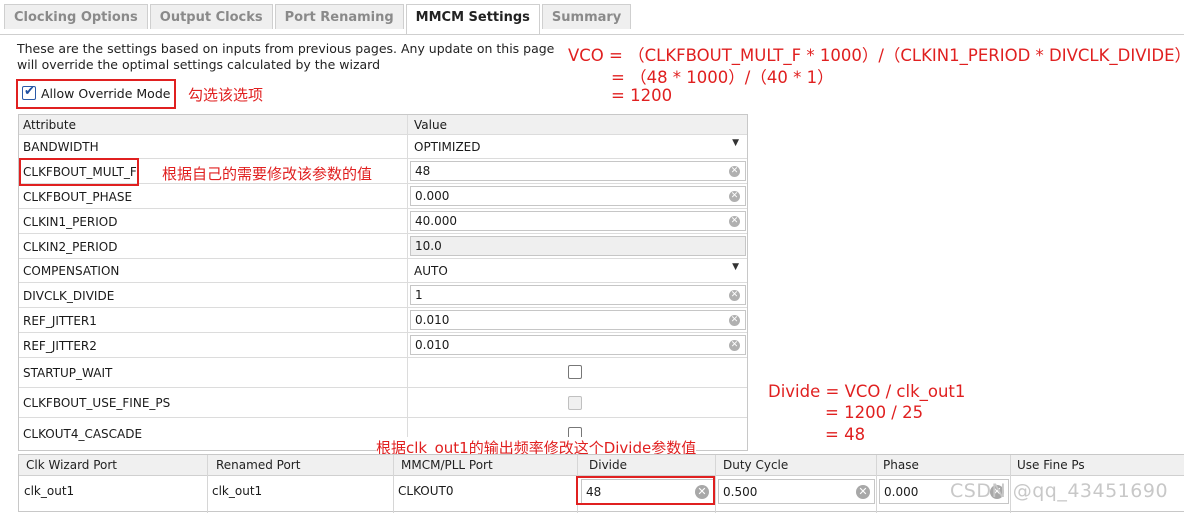 This screenshot has height=513, width=1184. I want to click on attr-name: COMPENSATION, so click(71, 271).